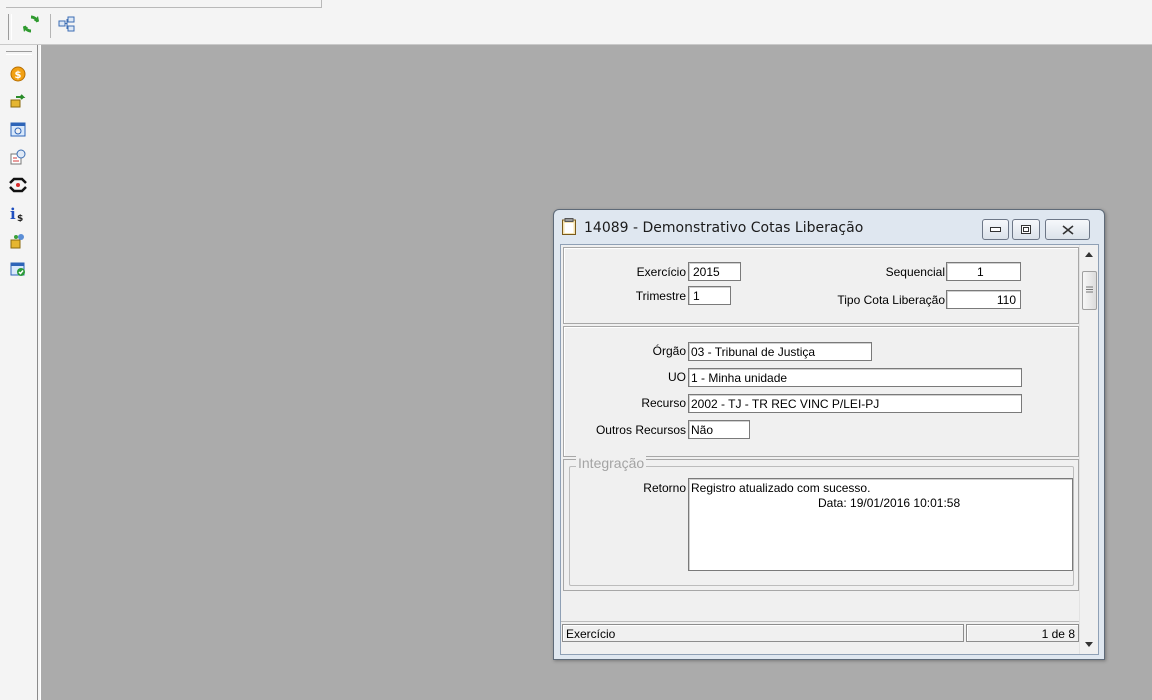  Describe the element at coordinates (724, 228) in the screenshot. I see `window-title: 14089 - Demonstrativo Cotas Liberação` at that location.